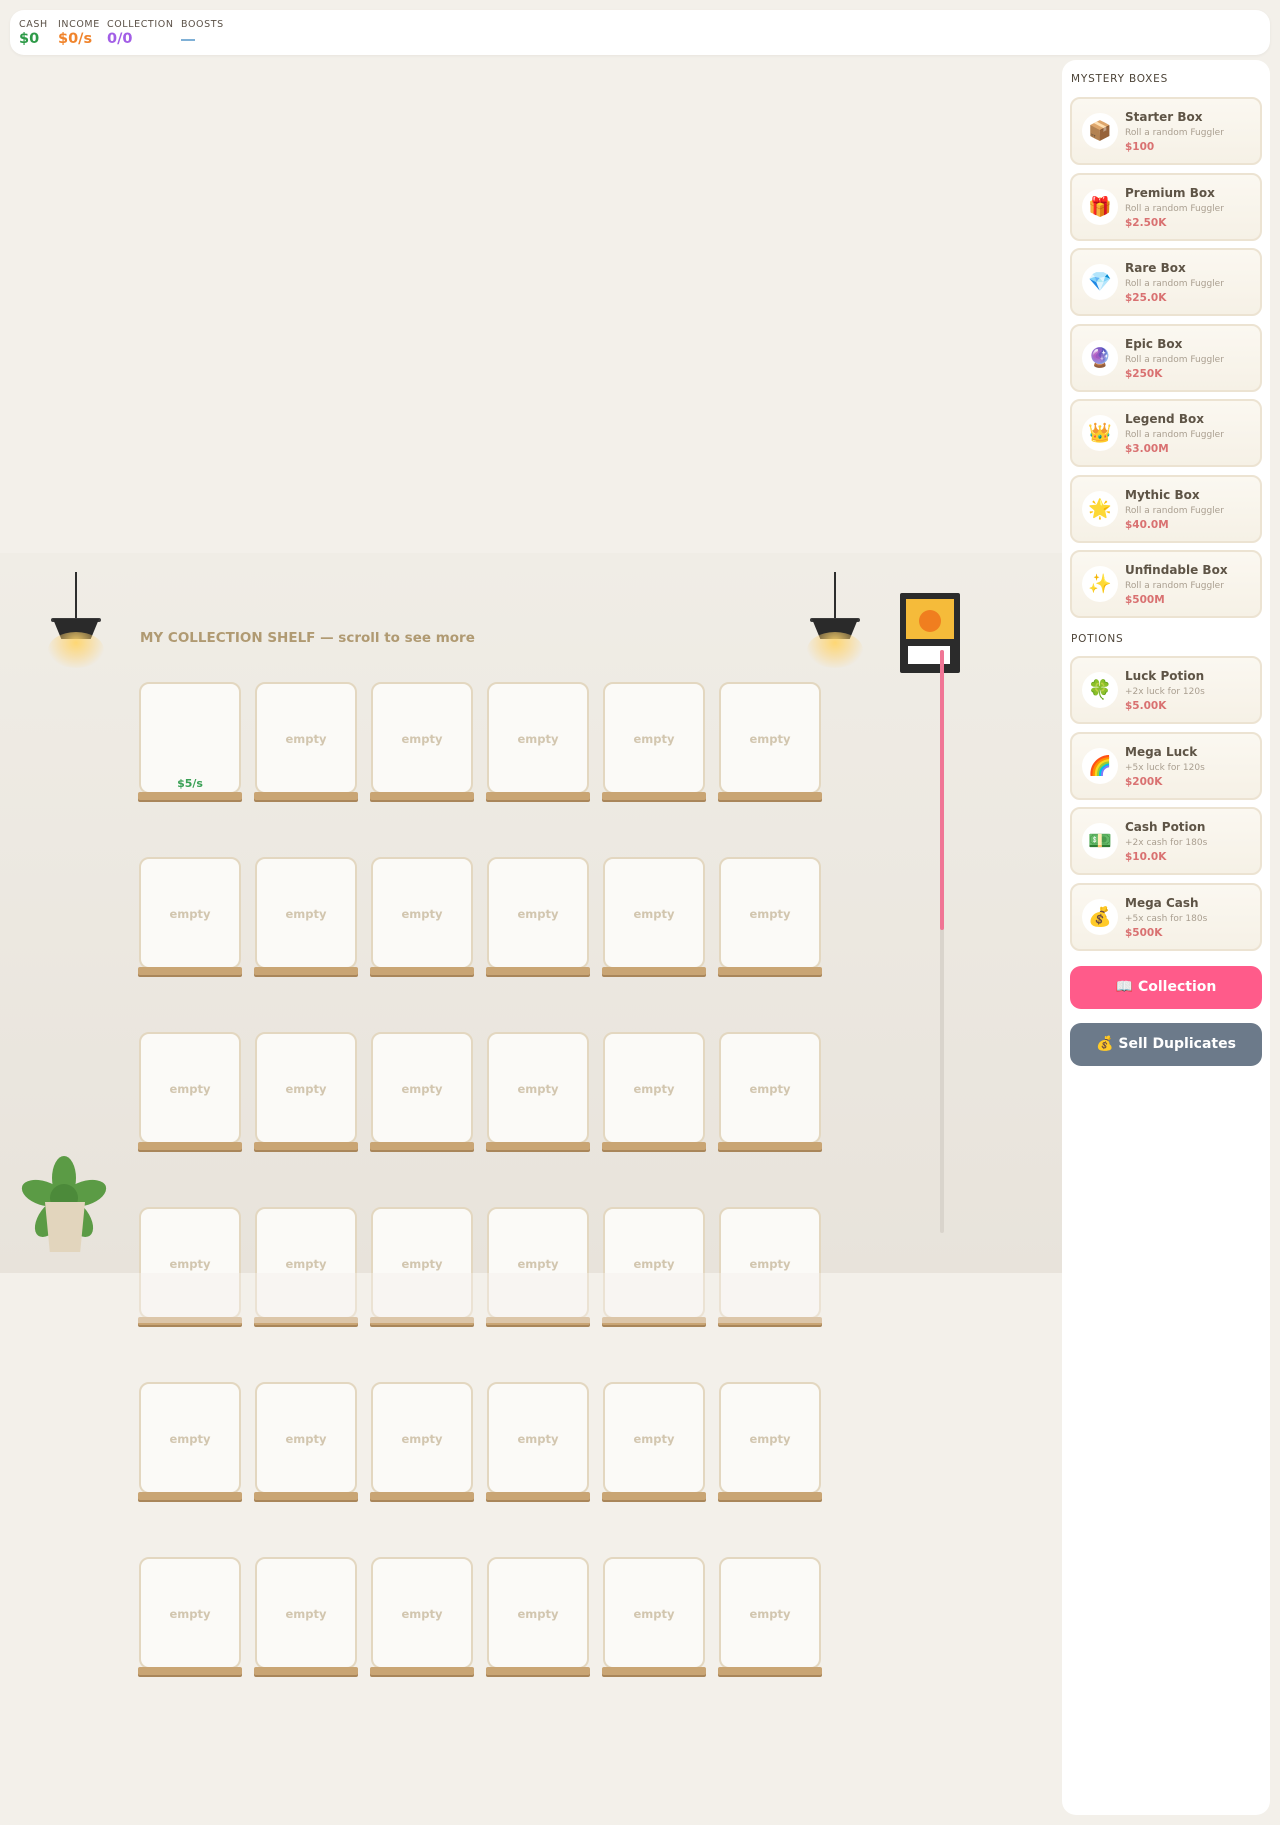  What do you see at coordinates (1166, 508) in the screenshot?
I see `mystery-box-card: 🌟 Mythic Box Roll a random Fuggler $40.0M` at bounding box center [1166, 508].